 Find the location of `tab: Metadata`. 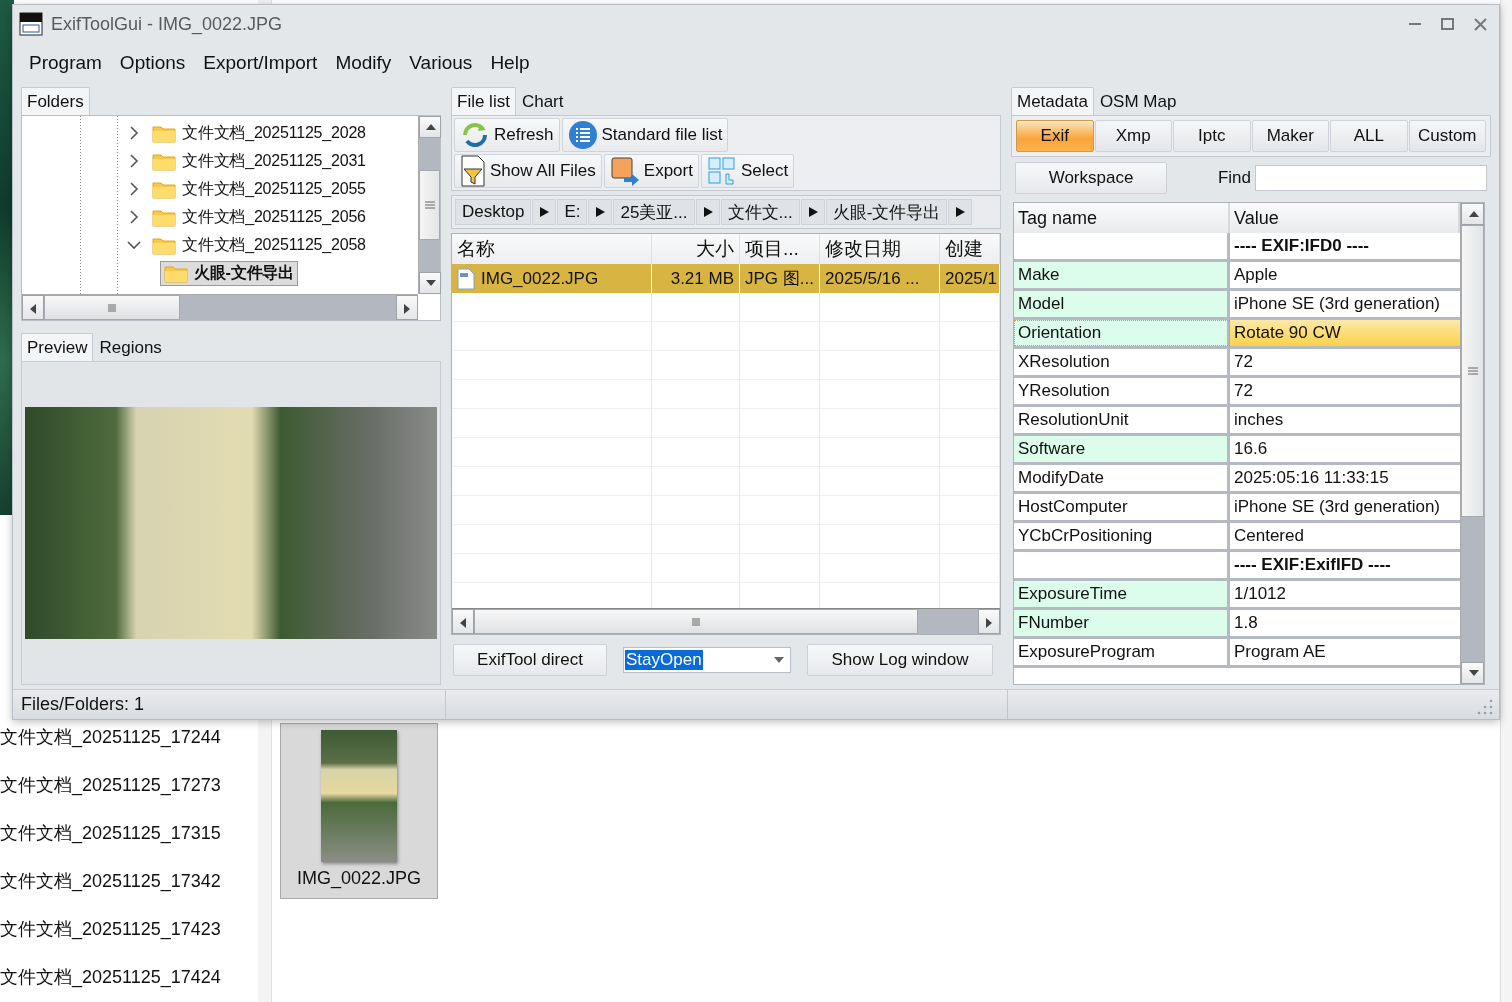

tab: Metadata is located at coordinates (1052, 101).